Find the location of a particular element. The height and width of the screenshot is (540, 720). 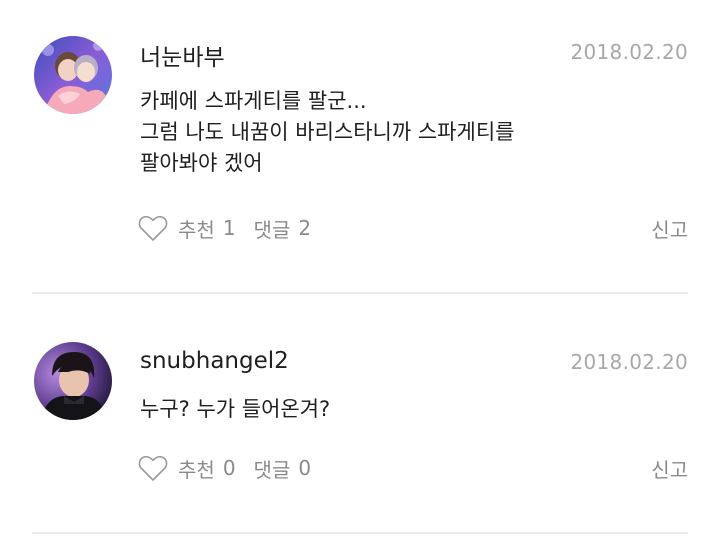

comment-actions: 추천 0 댓글 0 is located at coordinates (224, 468).